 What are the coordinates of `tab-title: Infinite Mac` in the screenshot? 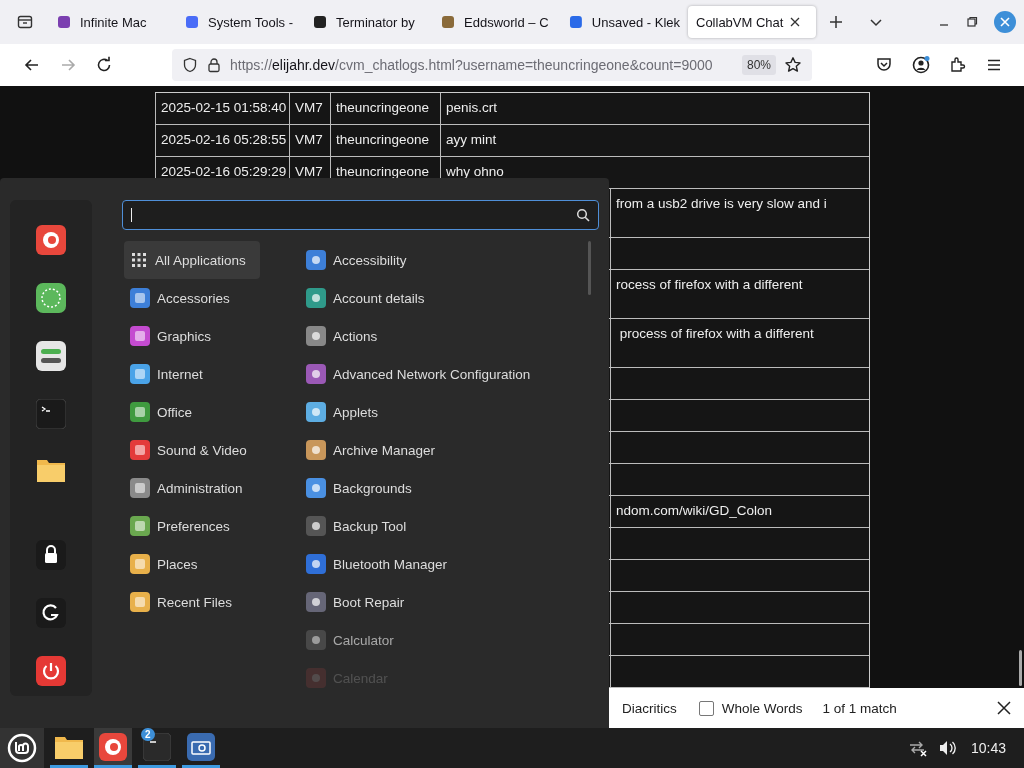 It's located at (113, 22).